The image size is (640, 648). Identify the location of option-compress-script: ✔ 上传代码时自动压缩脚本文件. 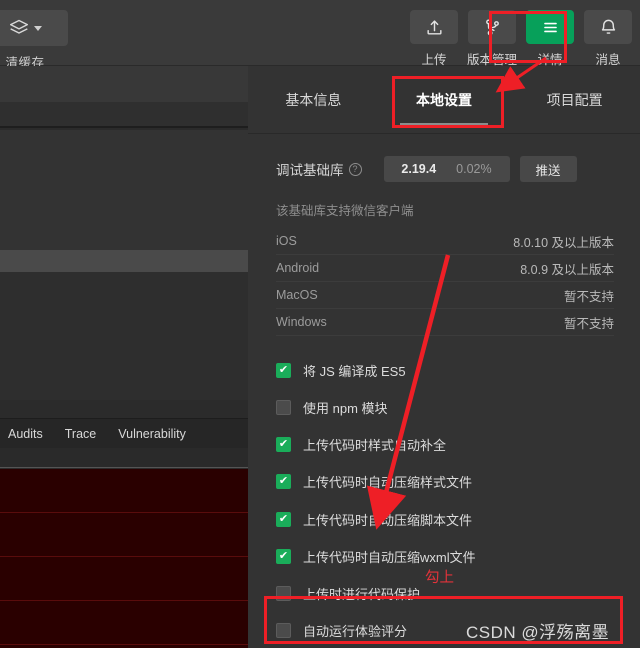
(445, 521).